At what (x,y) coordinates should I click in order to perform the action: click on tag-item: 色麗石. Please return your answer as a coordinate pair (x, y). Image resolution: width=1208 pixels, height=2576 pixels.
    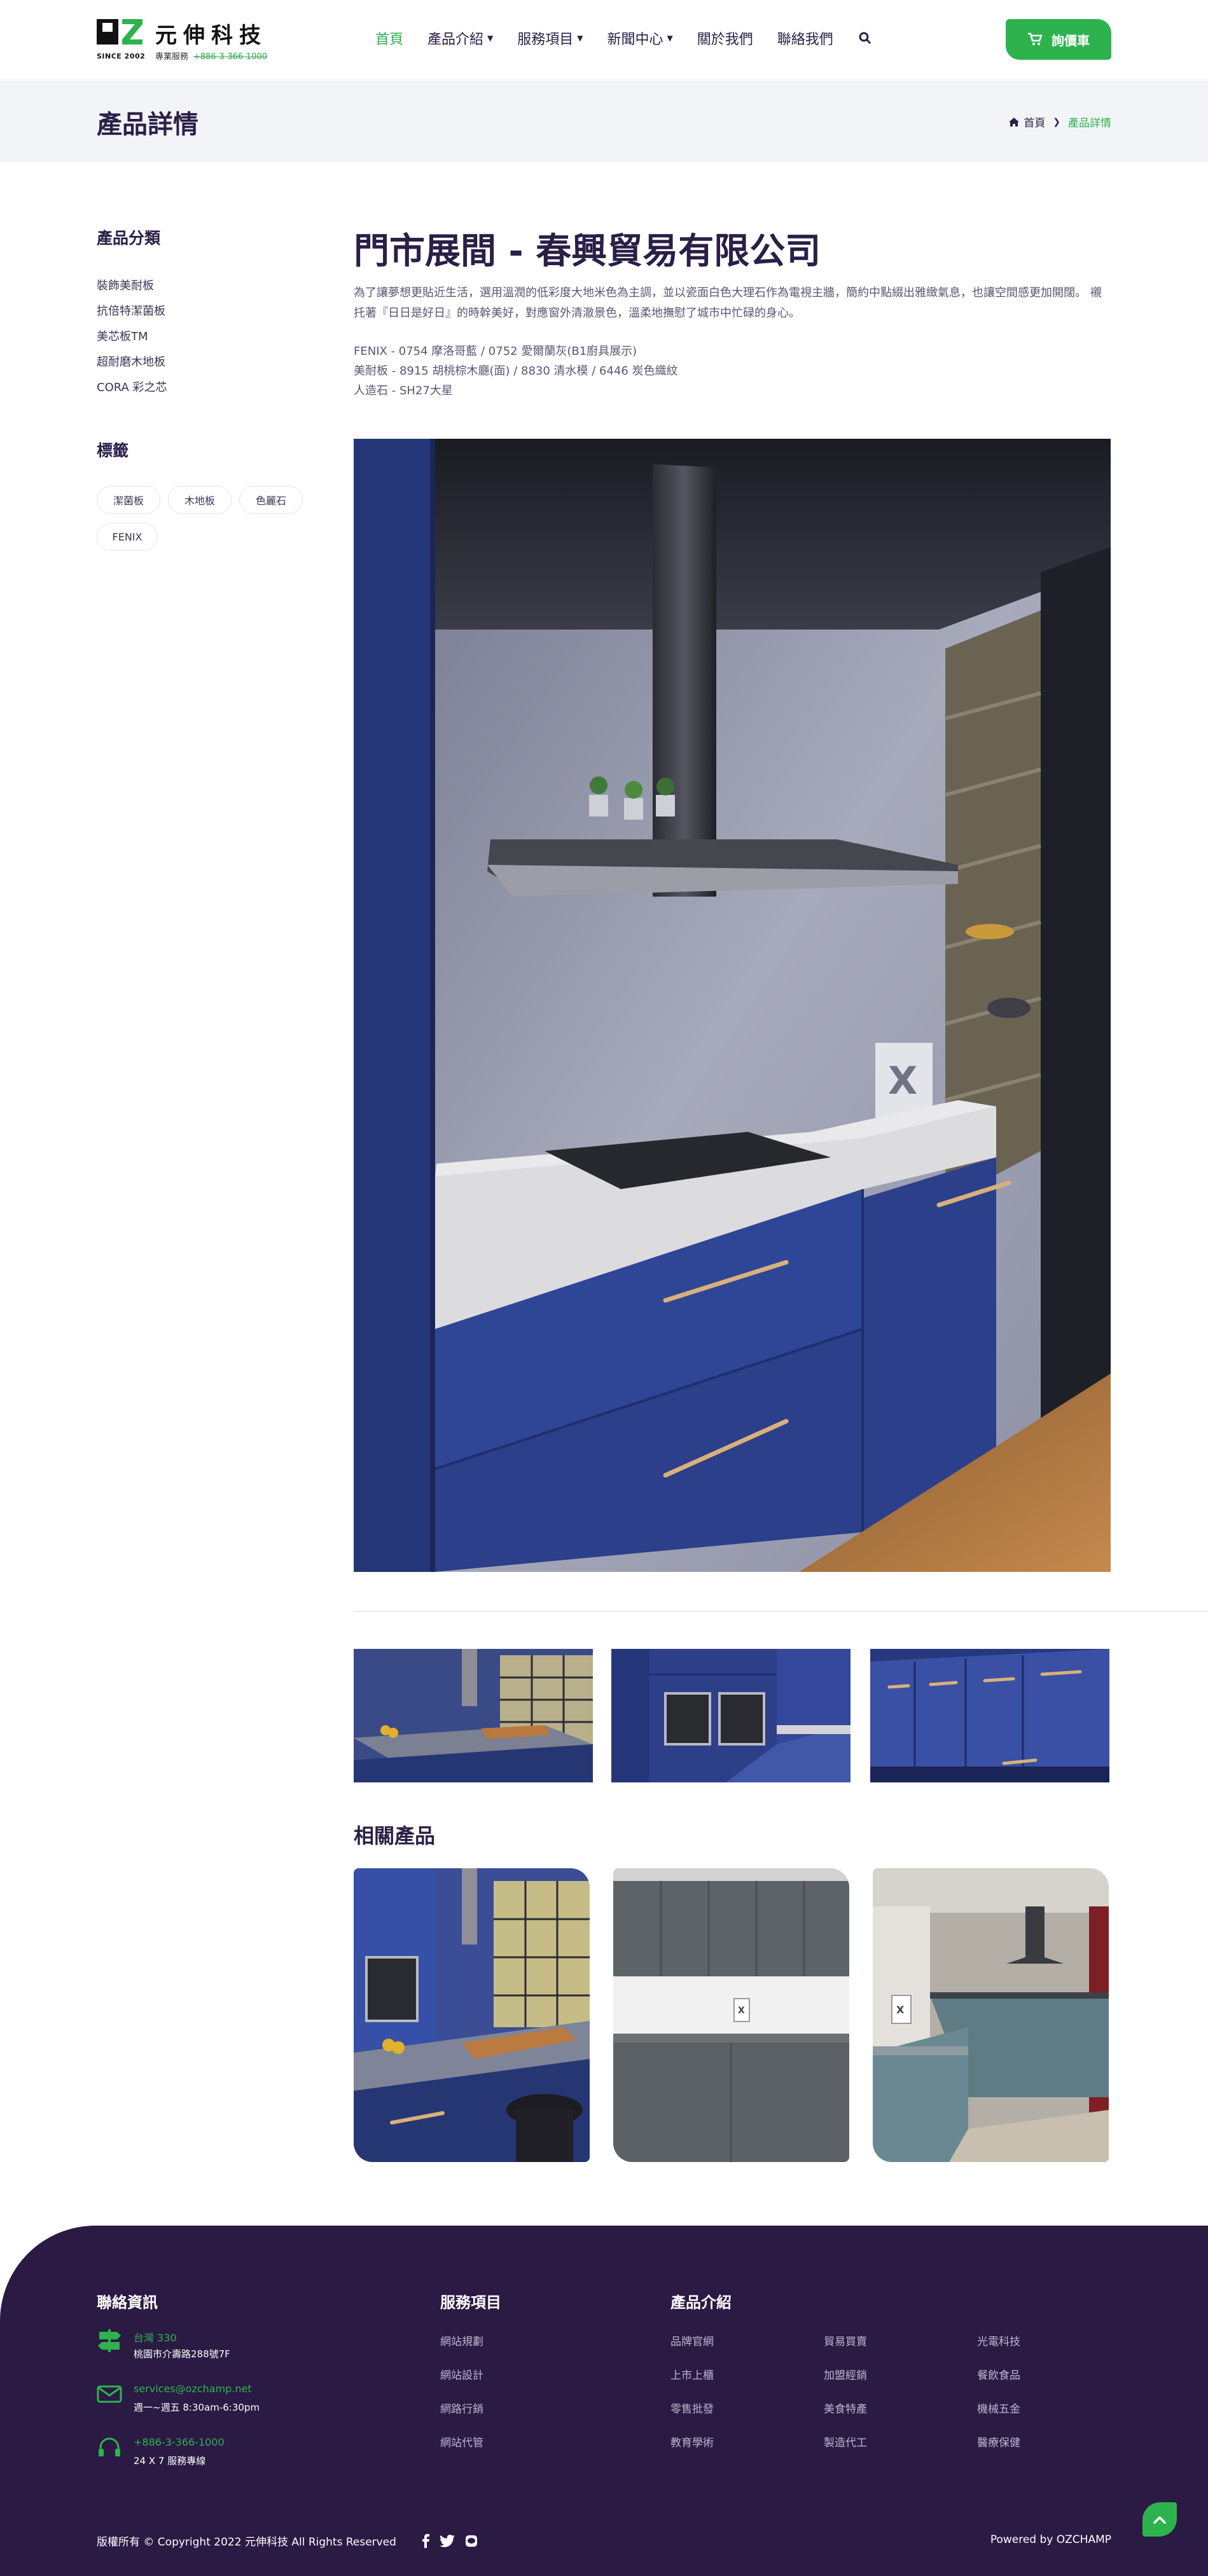
    Looking at the image, I should click on (271, 500).